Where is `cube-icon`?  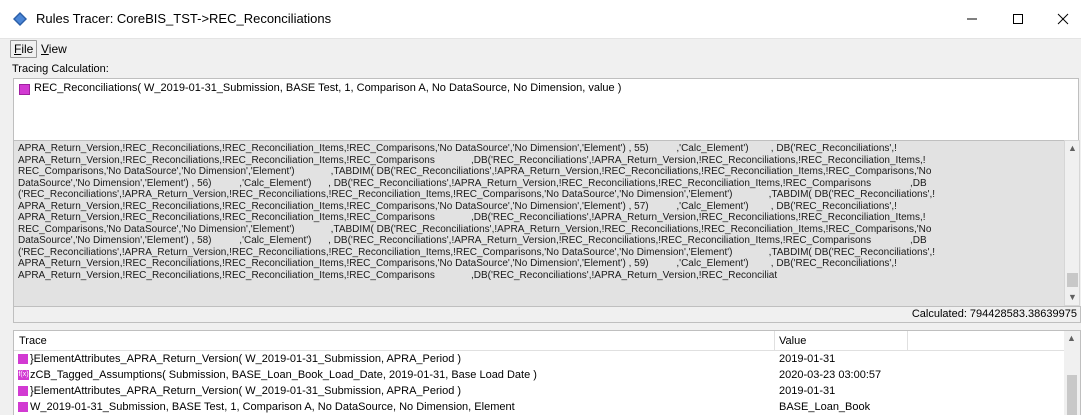
cube-icon is located at coordinates (24, 89).